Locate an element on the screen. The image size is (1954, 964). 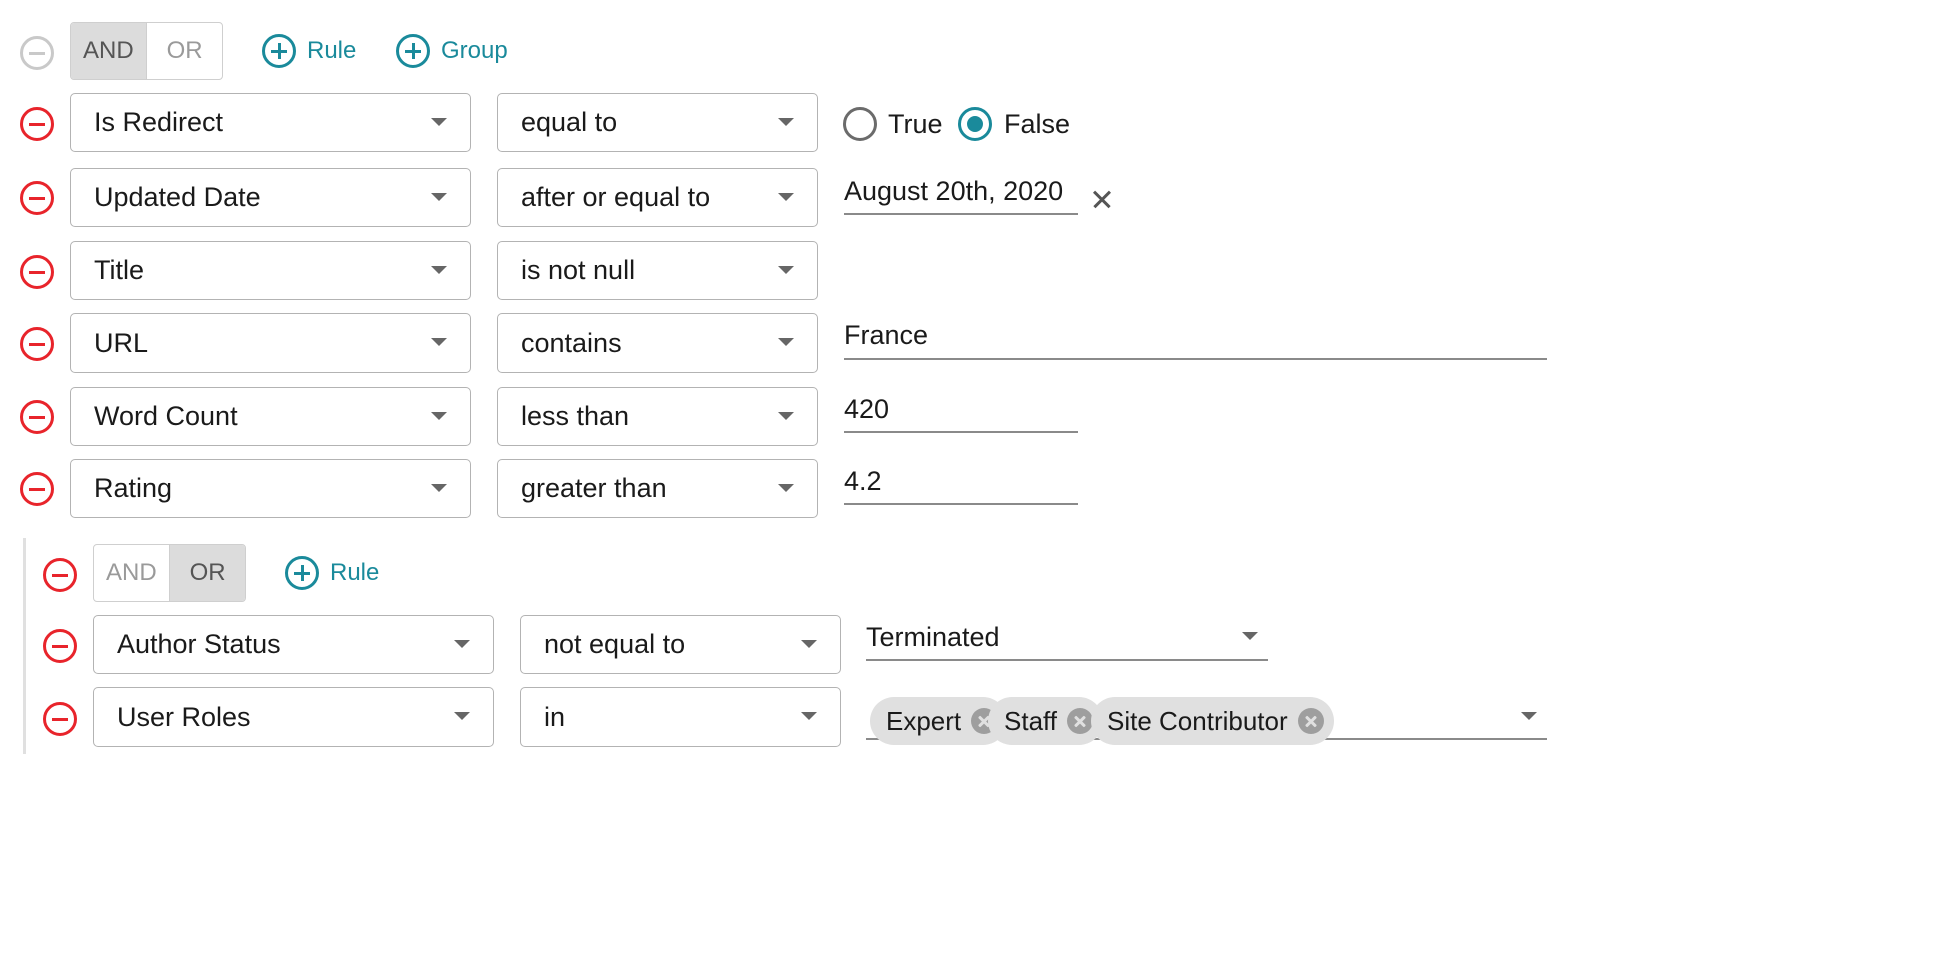
multi-value-select: Expert Staff Site Contributor is located at coordinates (1206, 717).